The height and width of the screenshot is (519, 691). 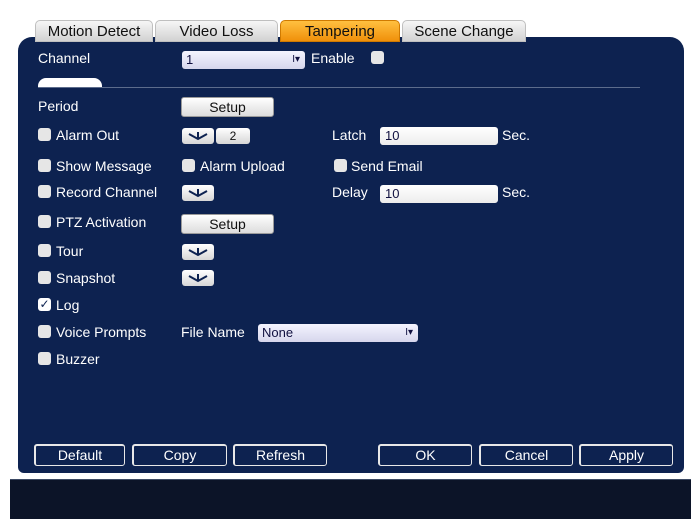 What do you see at coordinates (190, 59) in the screenshot?
I see `channel-value: 1` at bounding box center [190, 59].